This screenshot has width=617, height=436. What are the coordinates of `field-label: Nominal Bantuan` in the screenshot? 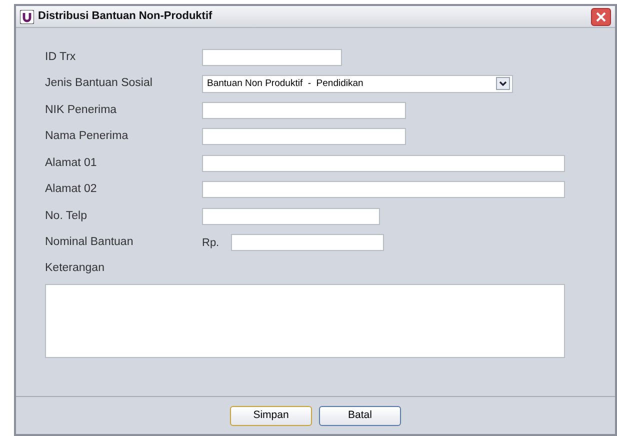 It's located at (89, 242).